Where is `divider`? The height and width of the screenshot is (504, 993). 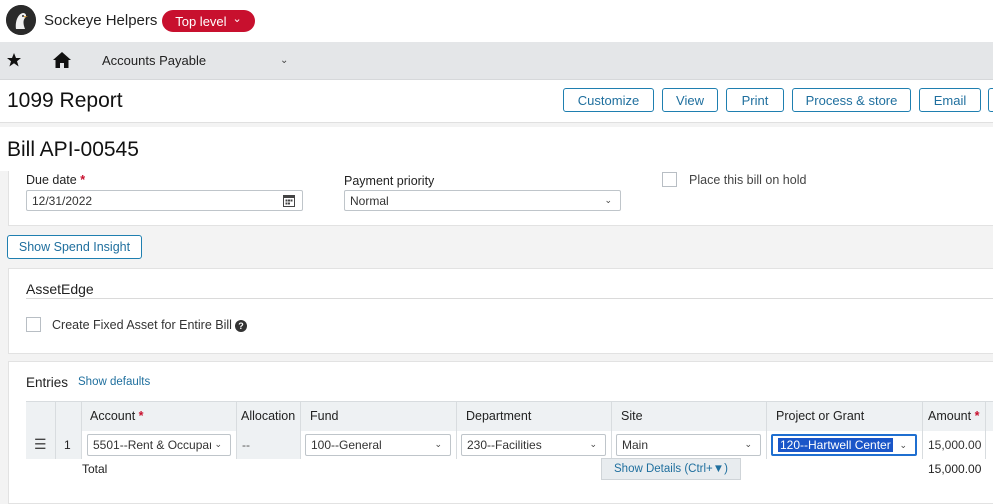
divider is located at coordinates (509, 298).